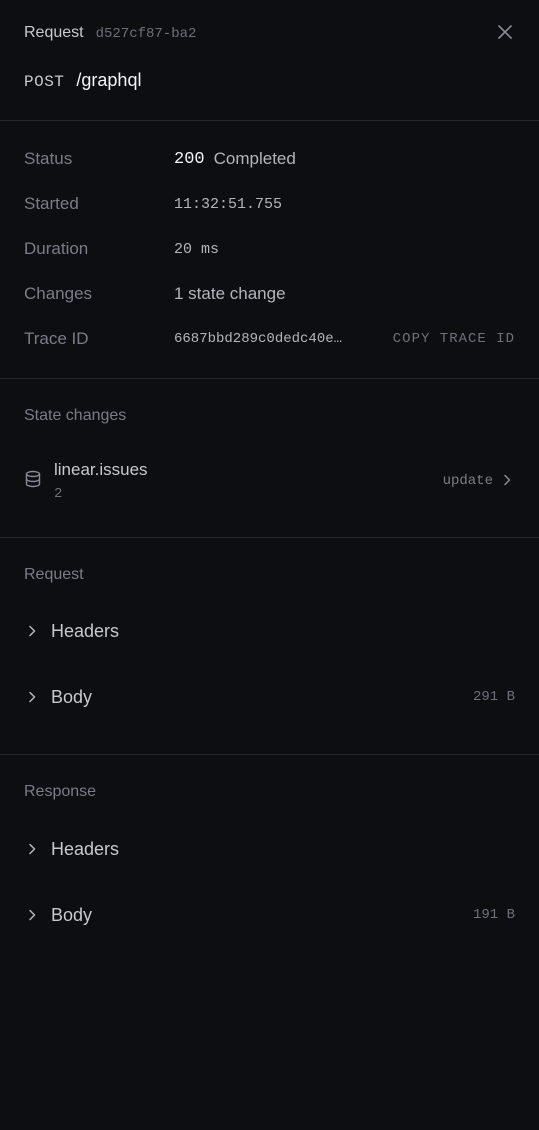 The height and width of the screenshot is (1130, 539). What do you see at coordinates (109, 80) in the screenshot?
I see `request-path: /graphql` at bounding box center [109, 80].